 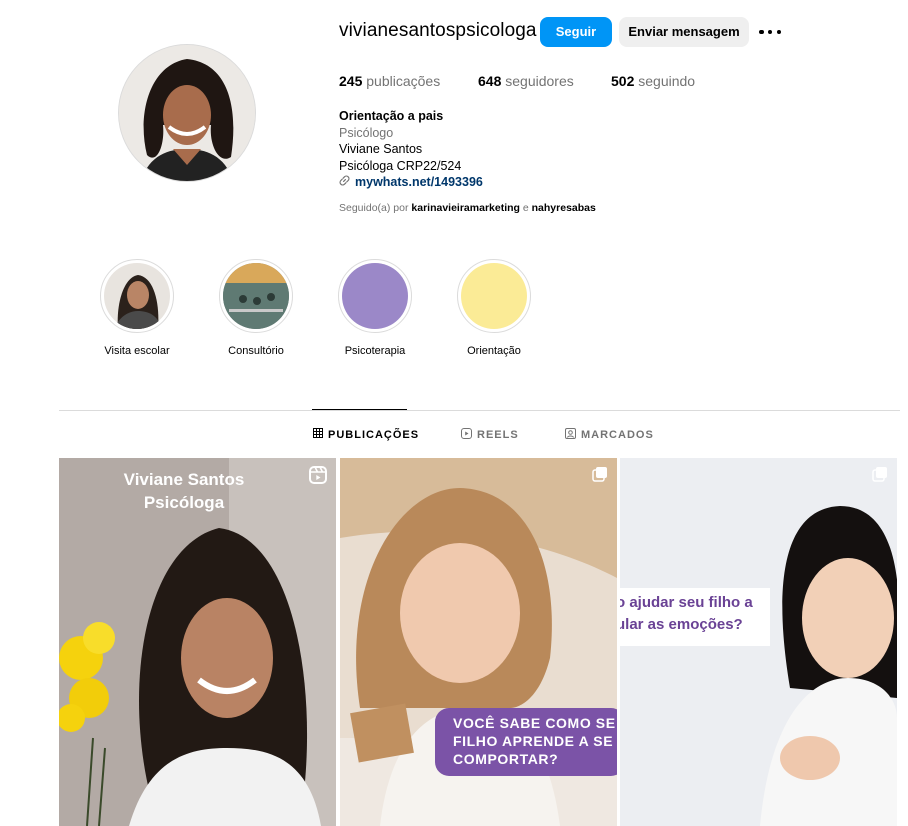 What do you see at coordinates (408, 81) in the screenshot?
I see `posts-count: 245 publicações` at bounding box center [408, 81].